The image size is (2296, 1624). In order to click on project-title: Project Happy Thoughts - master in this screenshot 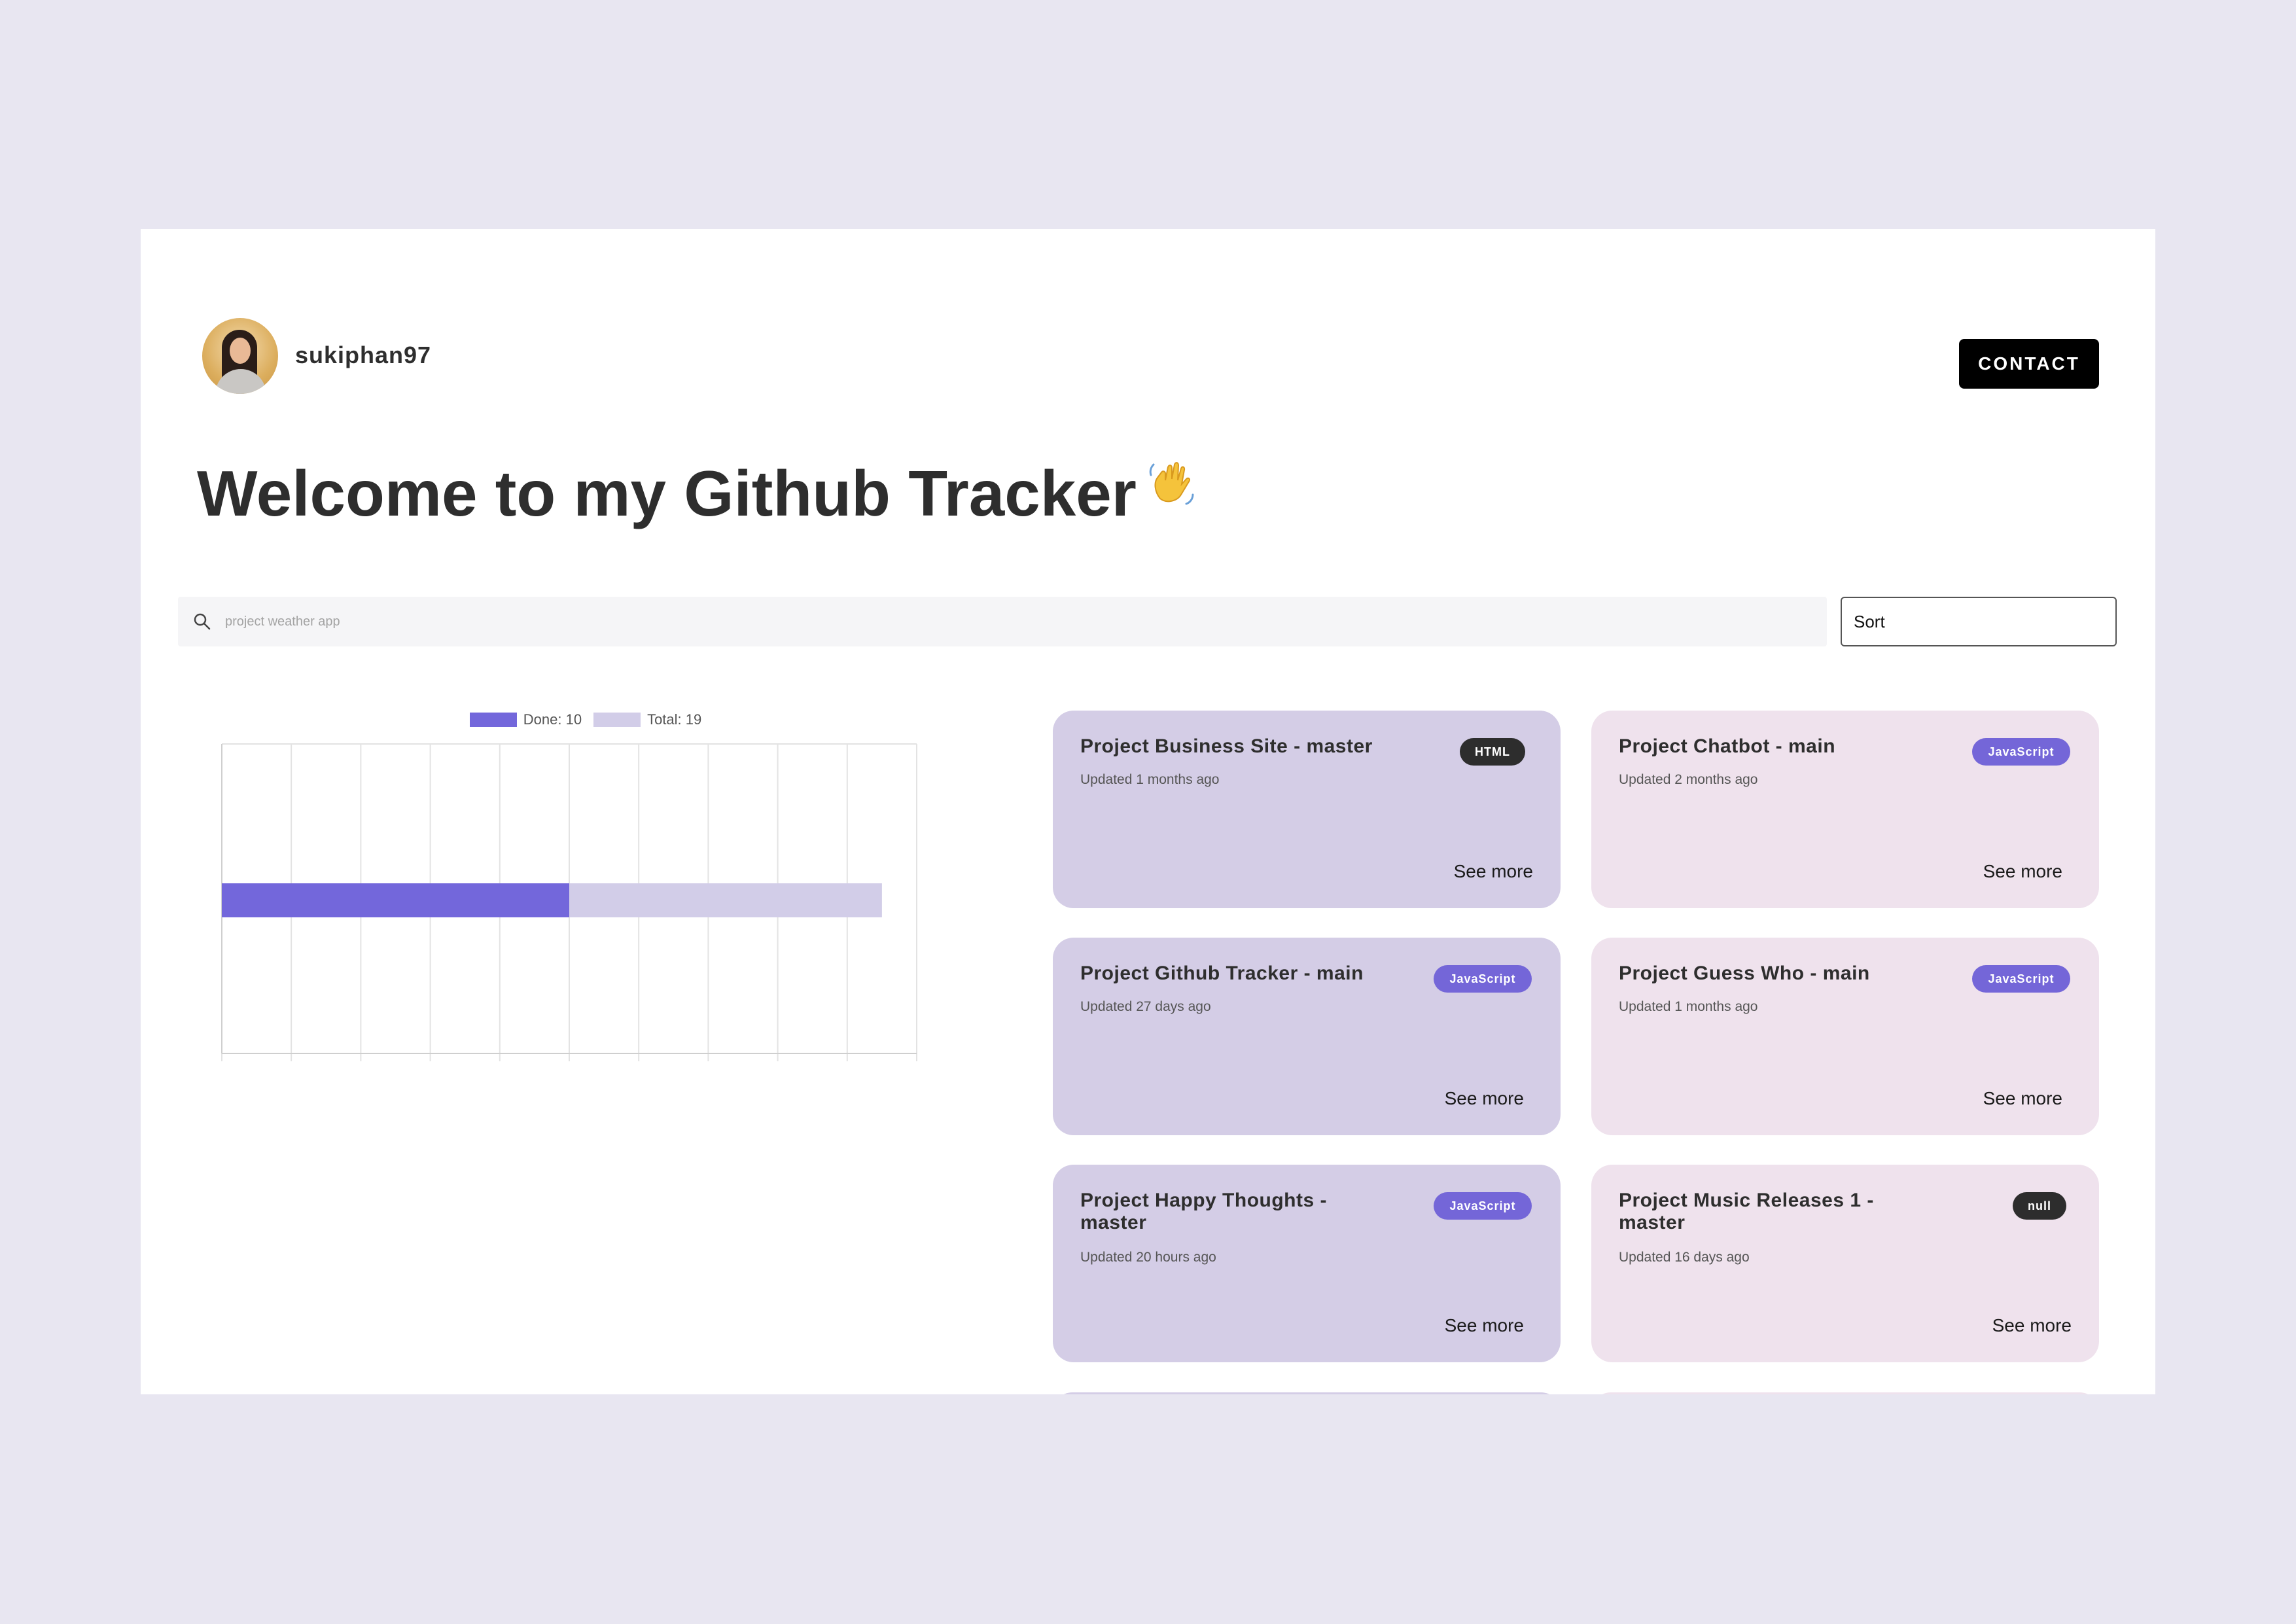, I will do `click(1204, 1211)`.